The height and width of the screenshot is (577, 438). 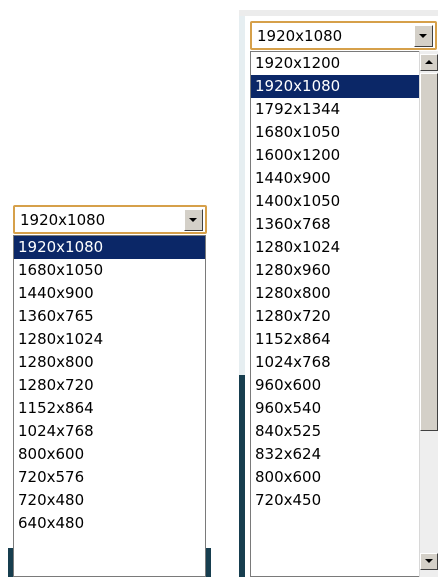 What do you see at coordinates (335, 500) in the screenshot?
I see `option-item: 720x450` at bounding box center [335, 500].